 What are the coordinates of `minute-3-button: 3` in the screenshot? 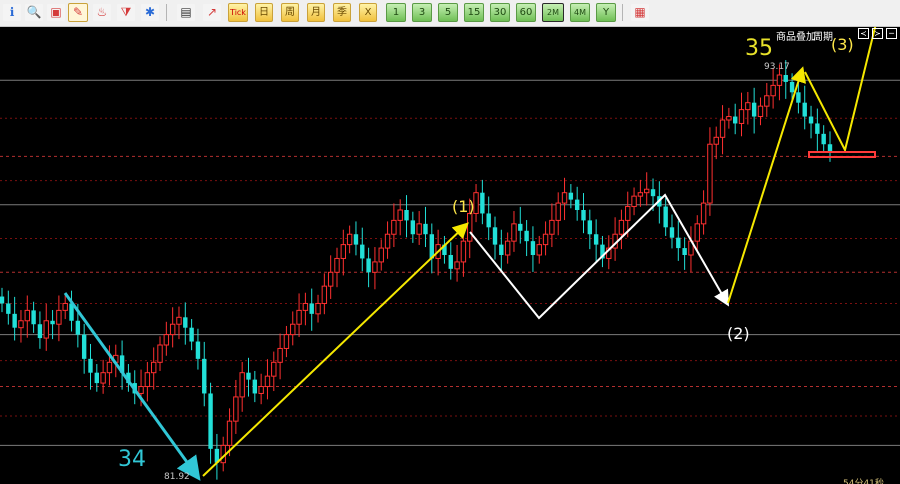 It's located at (422, 12).